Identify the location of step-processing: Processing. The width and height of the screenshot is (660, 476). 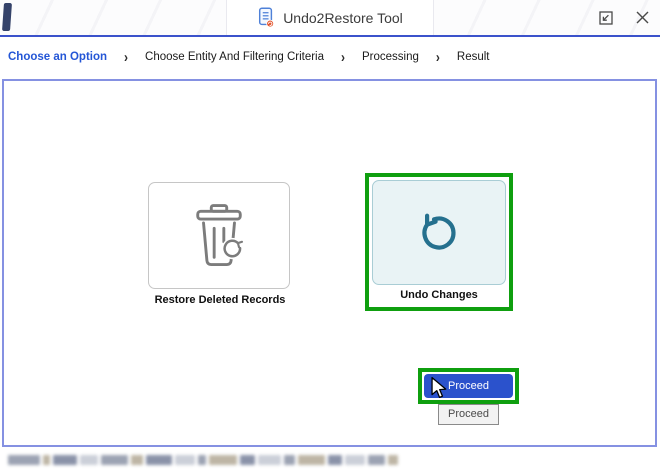
(390, 57).